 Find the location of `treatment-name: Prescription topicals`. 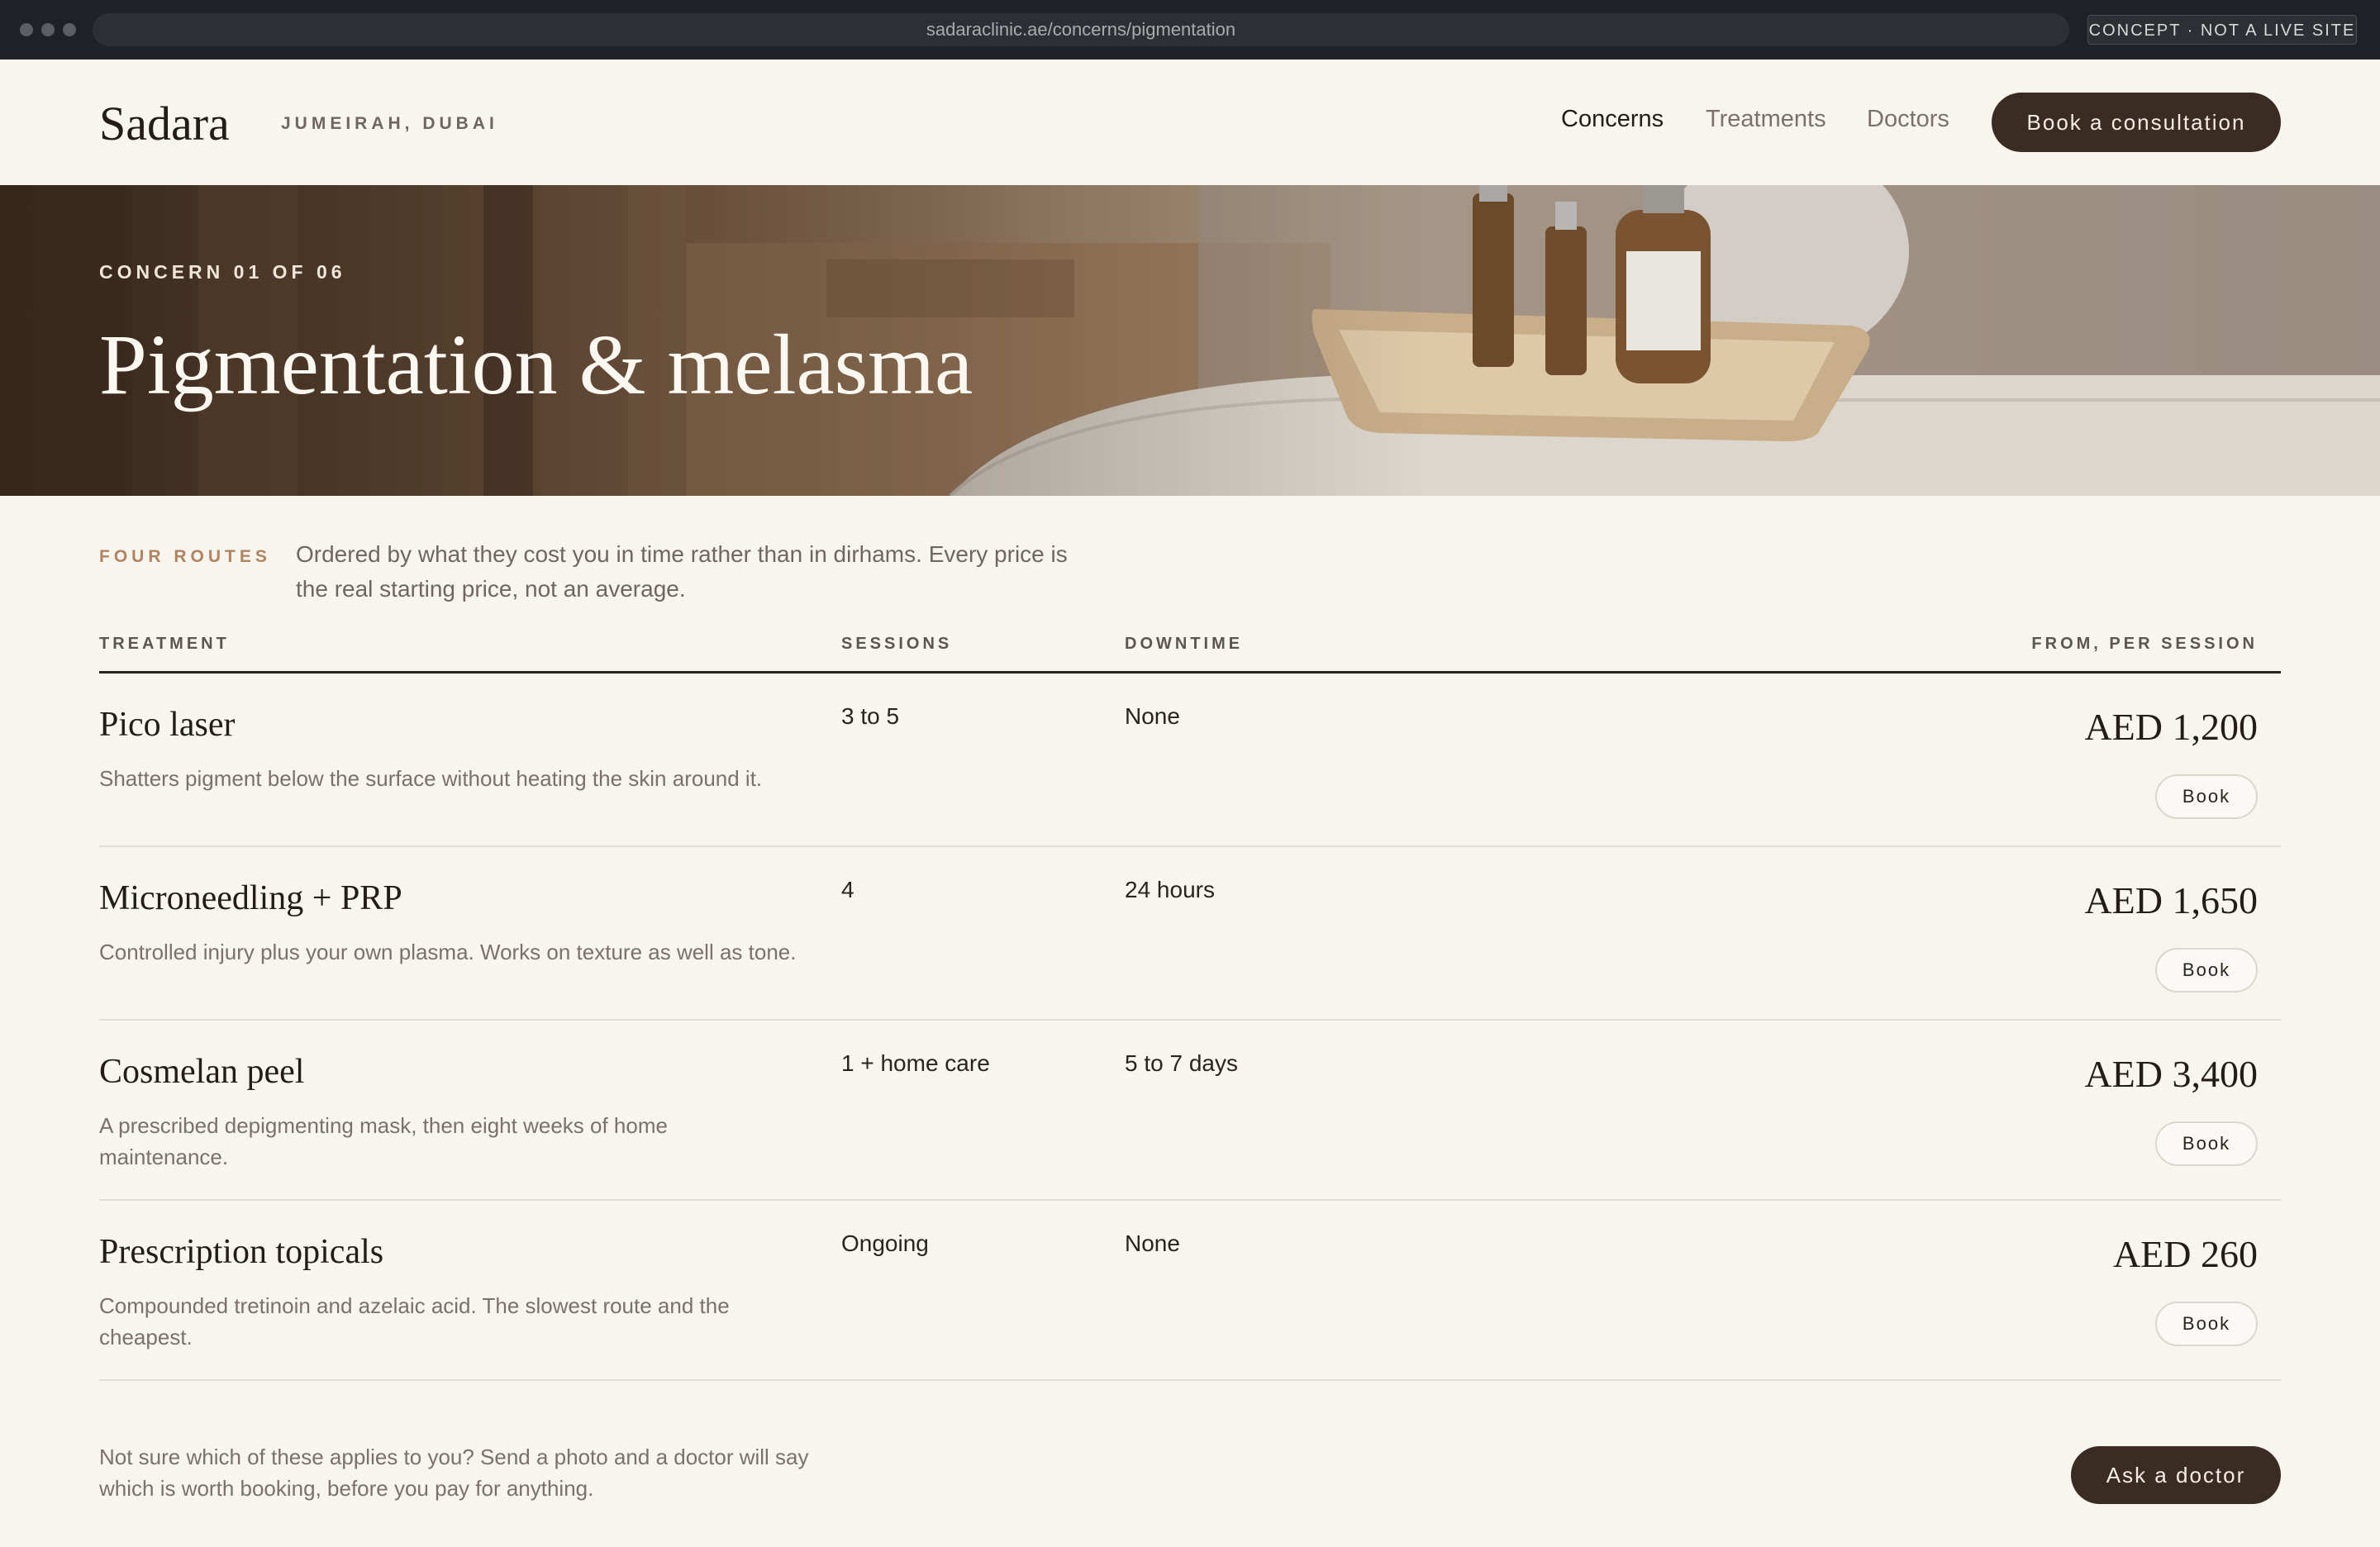

treatment-name: Prescription topicals is located at coordinates (241, 1252).